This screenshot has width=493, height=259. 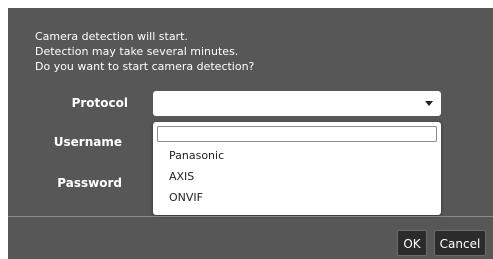 I want to click on protocol-label: Protocol, so click(x=99, y=103).